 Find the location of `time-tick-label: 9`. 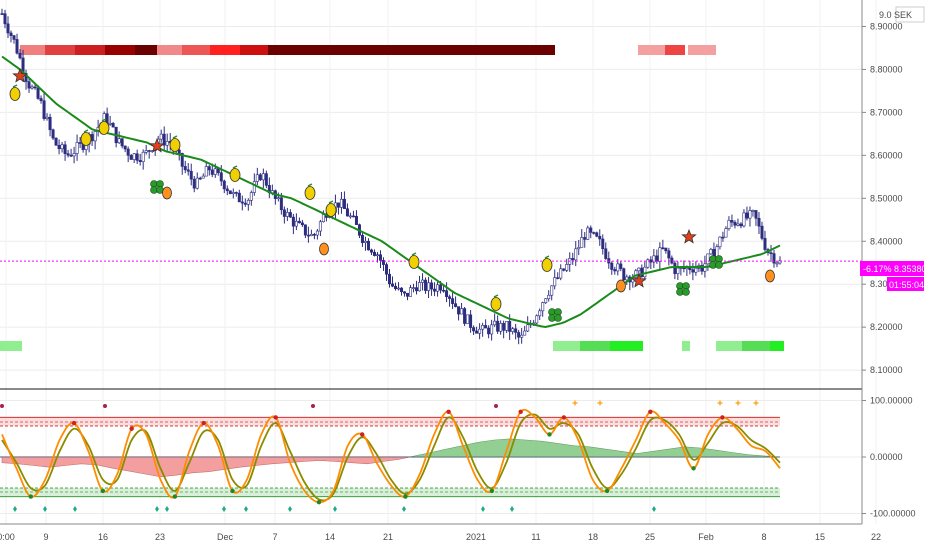

time-tick-label: 9 is located at coordinates (45, 537).